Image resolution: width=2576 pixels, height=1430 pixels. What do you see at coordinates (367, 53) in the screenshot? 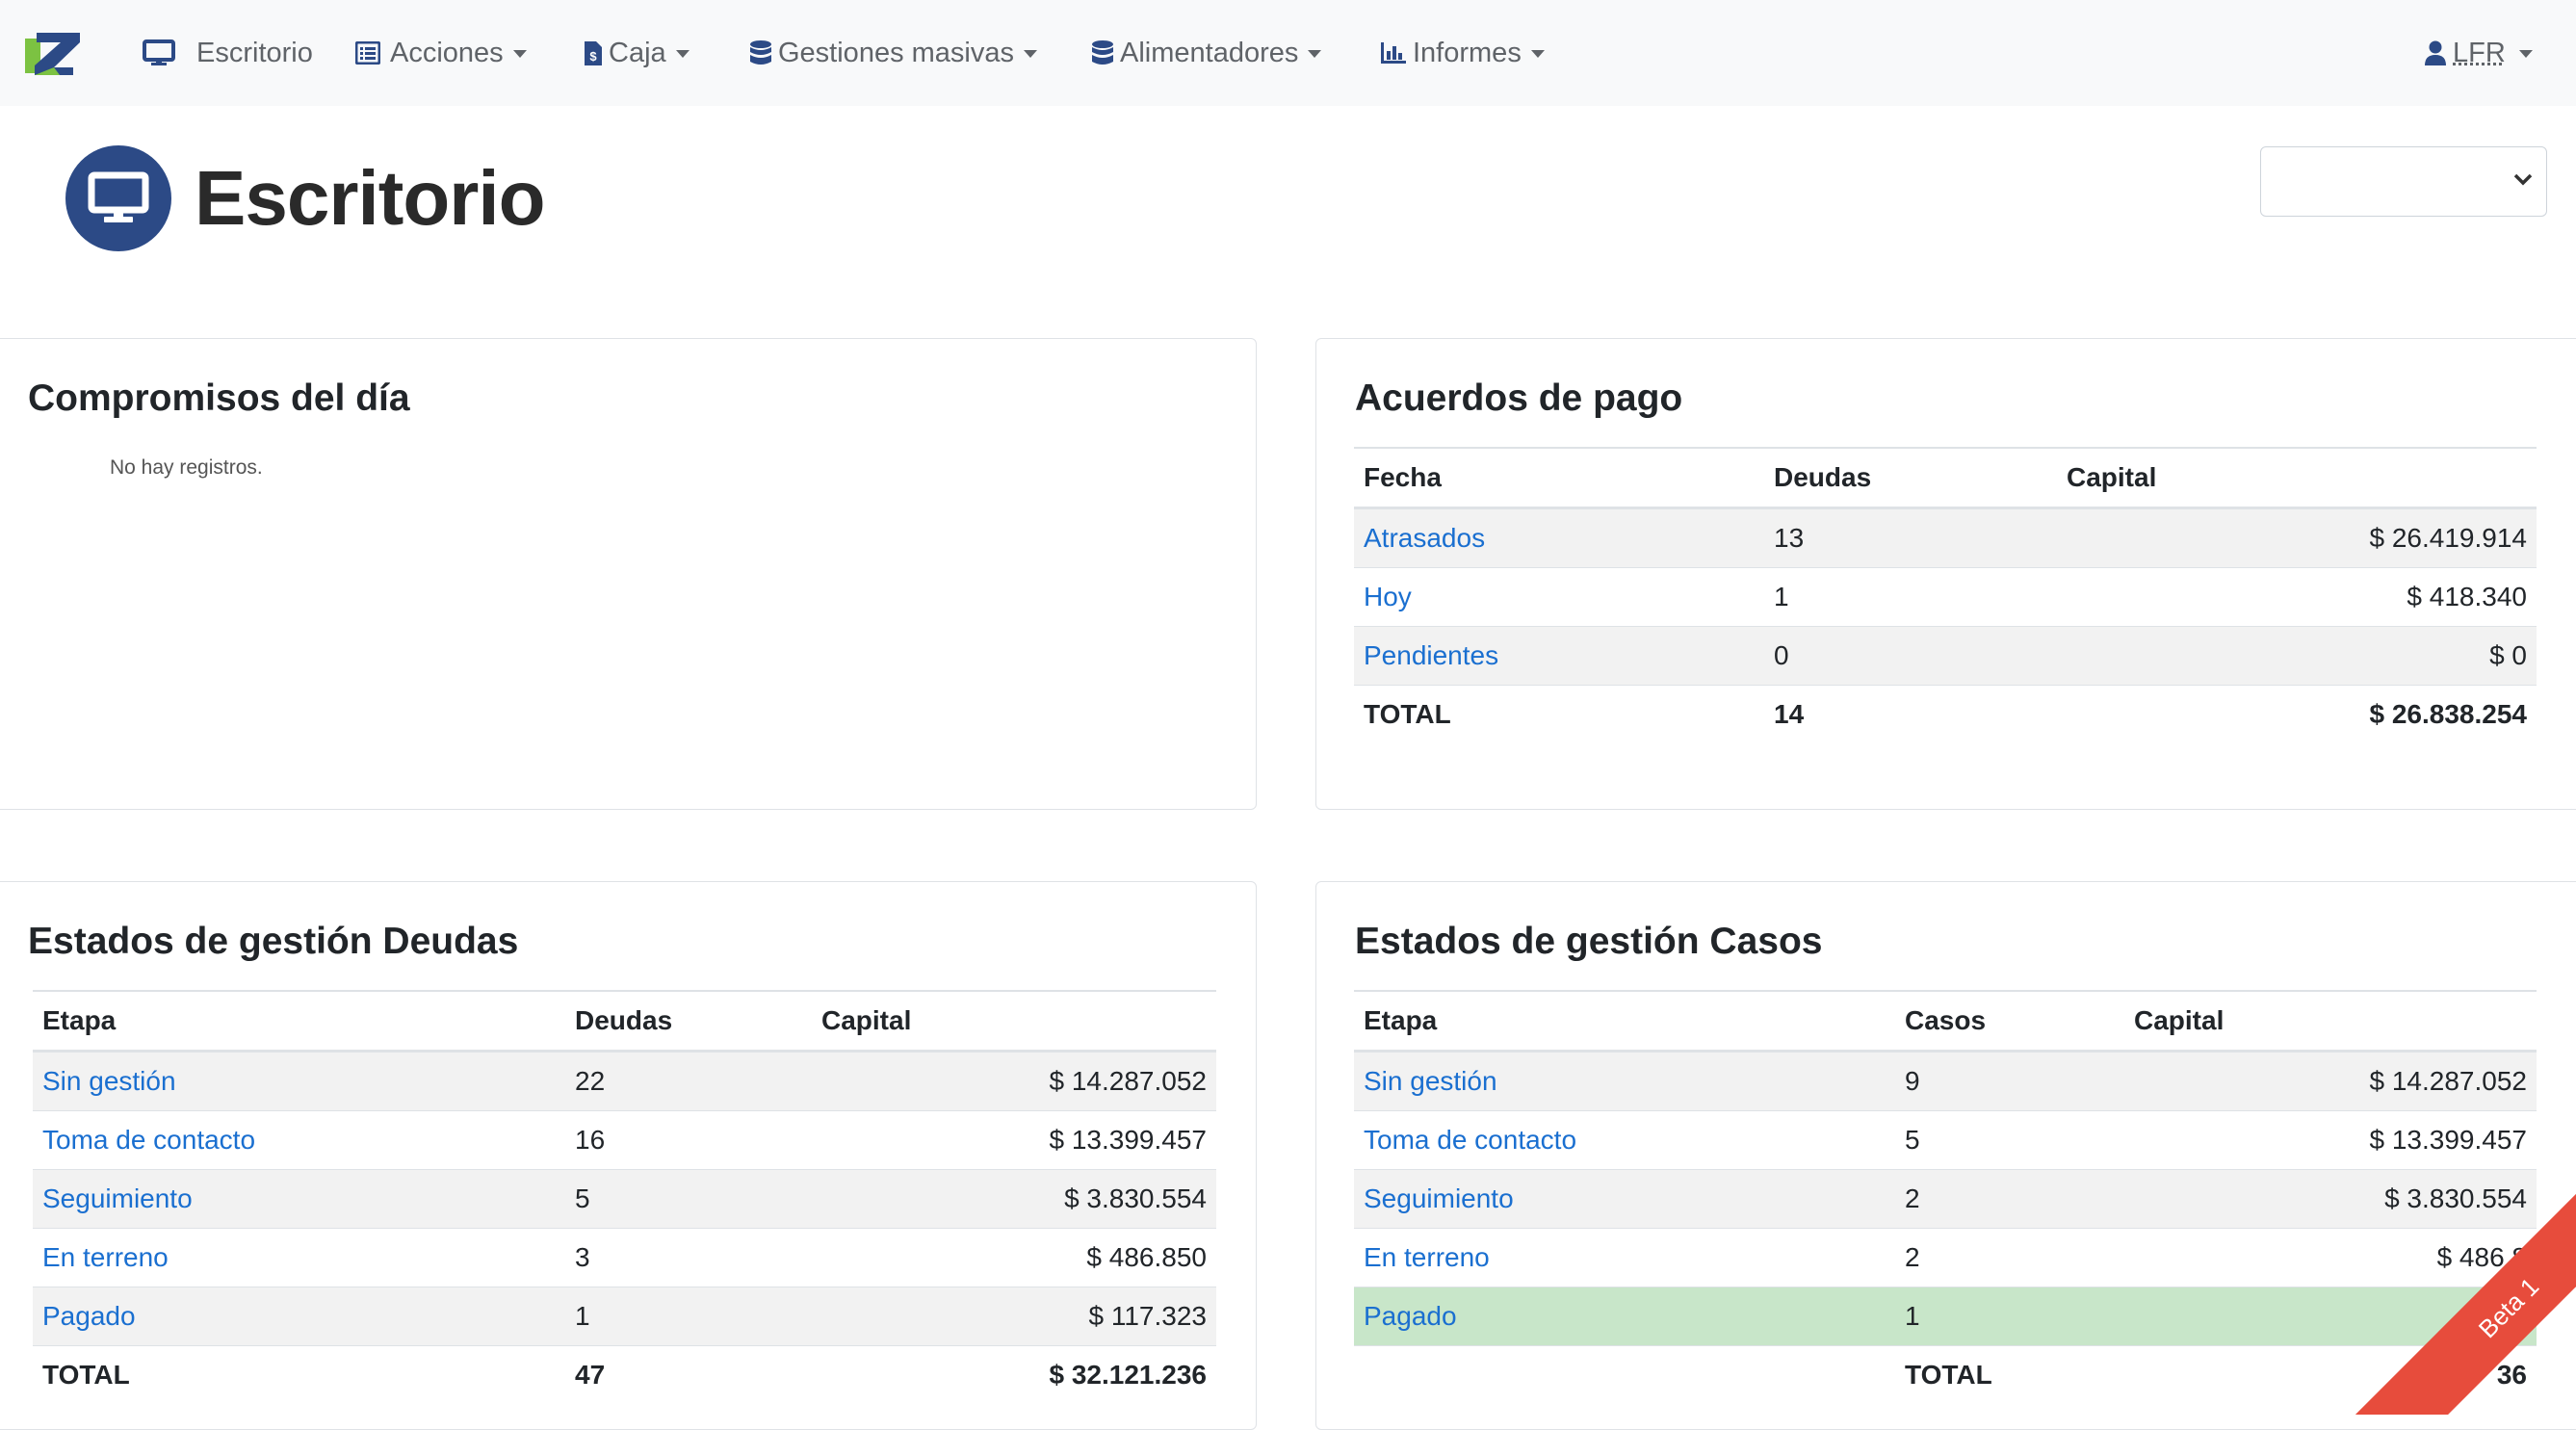
I see `list-icon` at bounding box center [367, 53].